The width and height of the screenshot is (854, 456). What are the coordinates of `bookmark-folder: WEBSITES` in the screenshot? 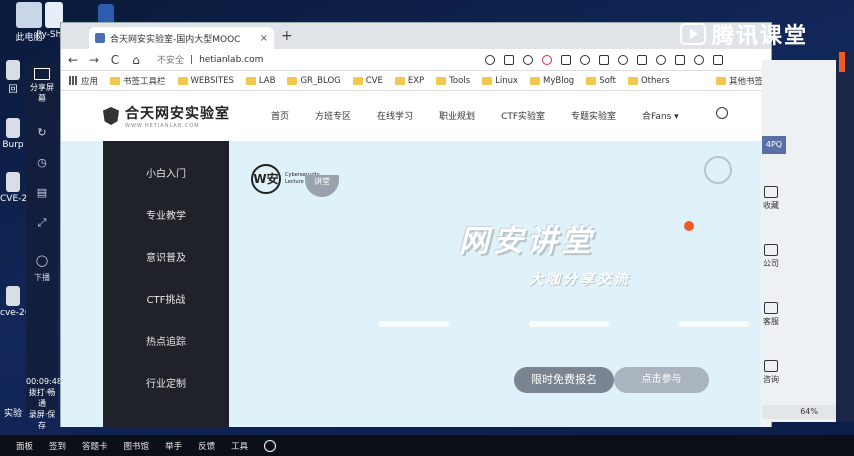 It's located at (205, 81).